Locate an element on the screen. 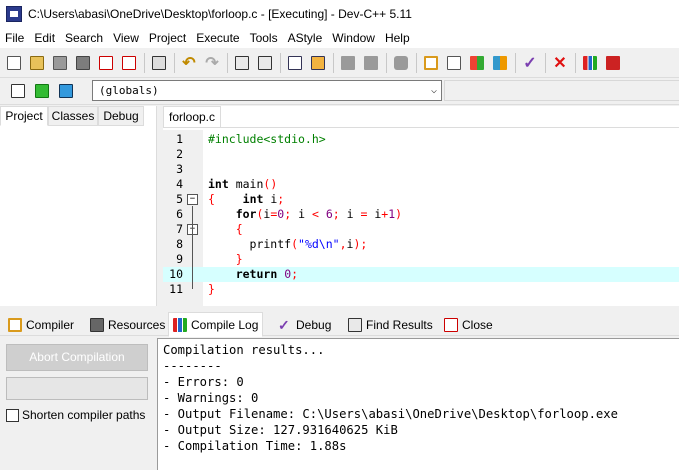 This screenshot has width=679, height=470. unindent-icon is located at coordinates (318, 63).